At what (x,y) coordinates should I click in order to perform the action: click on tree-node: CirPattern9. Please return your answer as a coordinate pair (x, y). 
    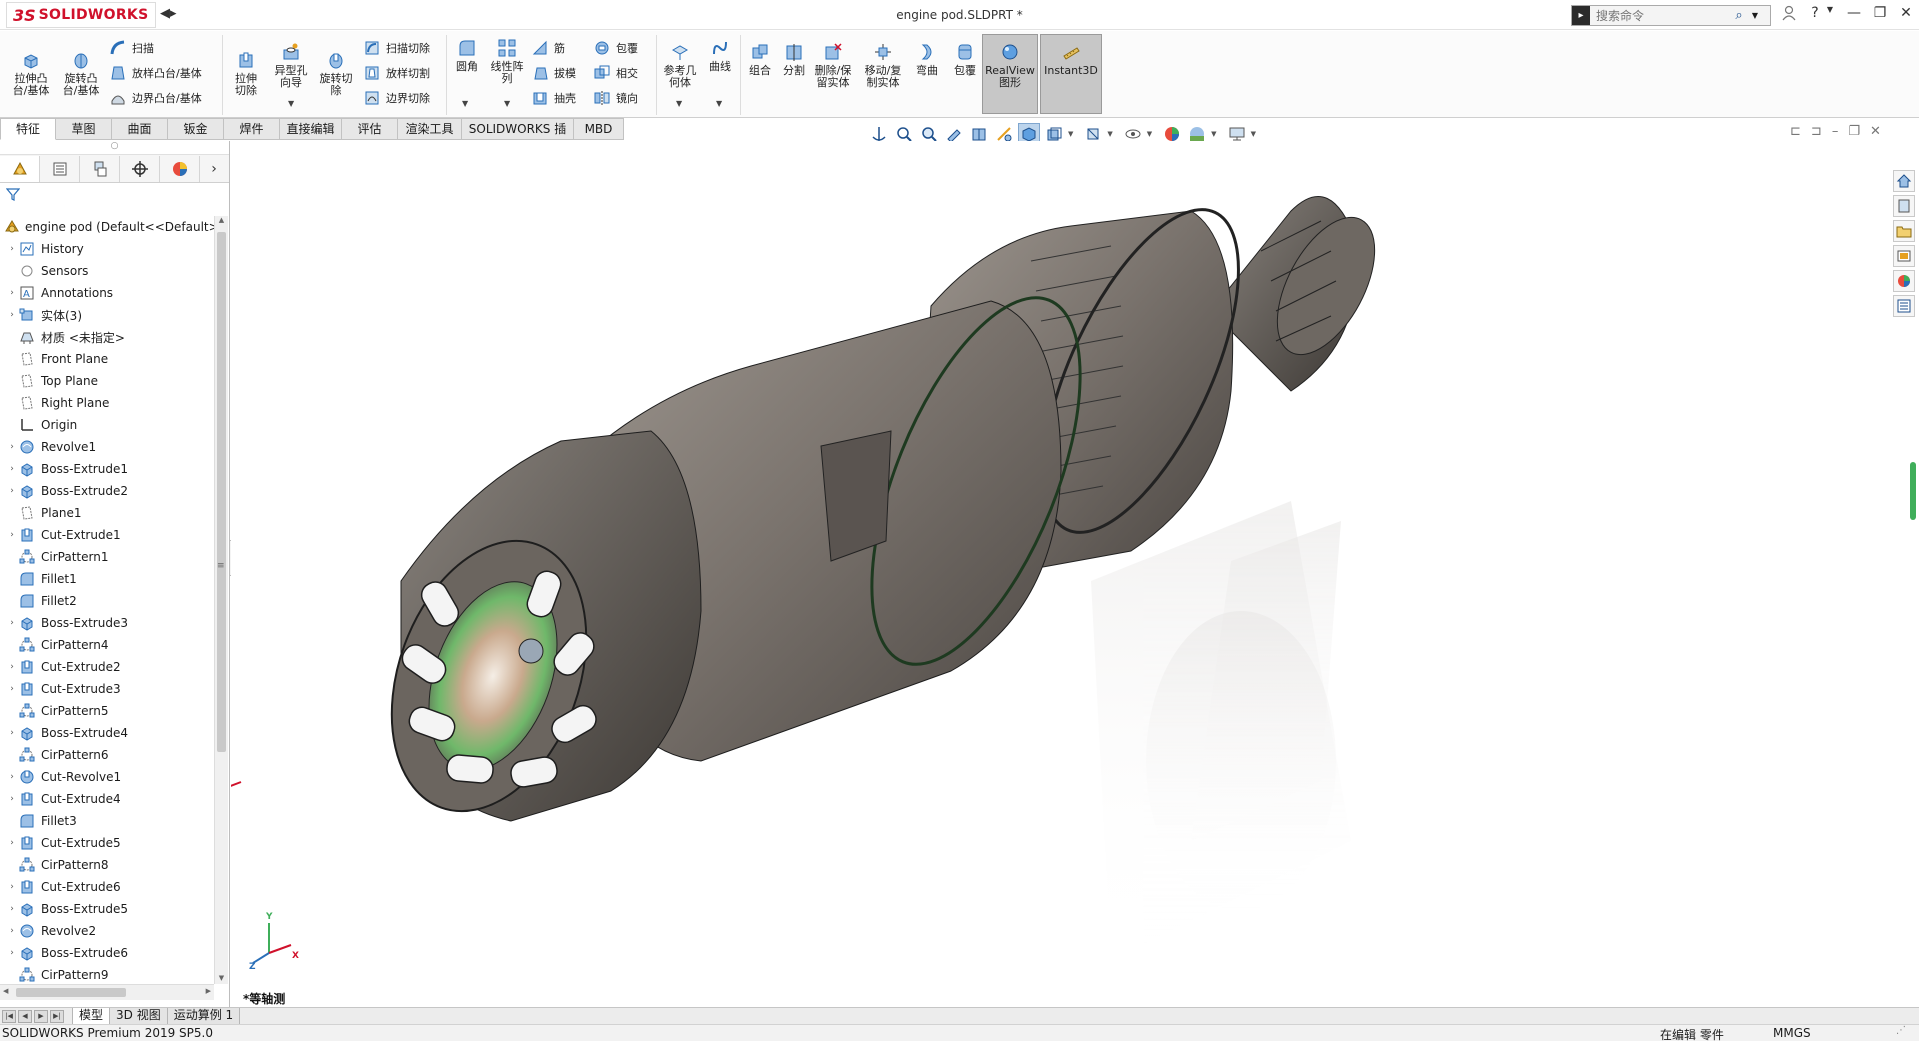
    Looking at the image, I should click on (107, 974).